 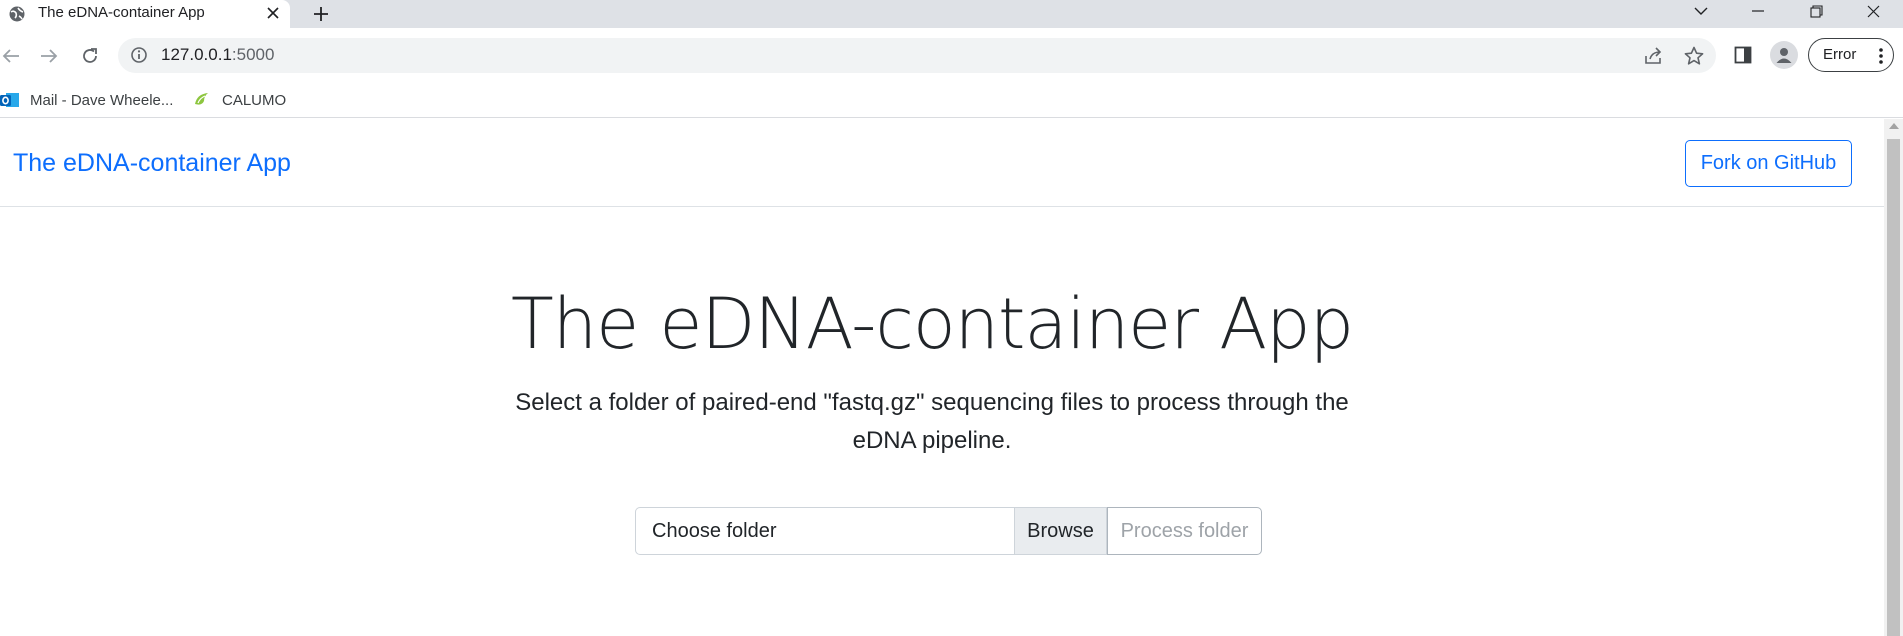 I want to click on close-tab-icon, so click(x=273, y=13).